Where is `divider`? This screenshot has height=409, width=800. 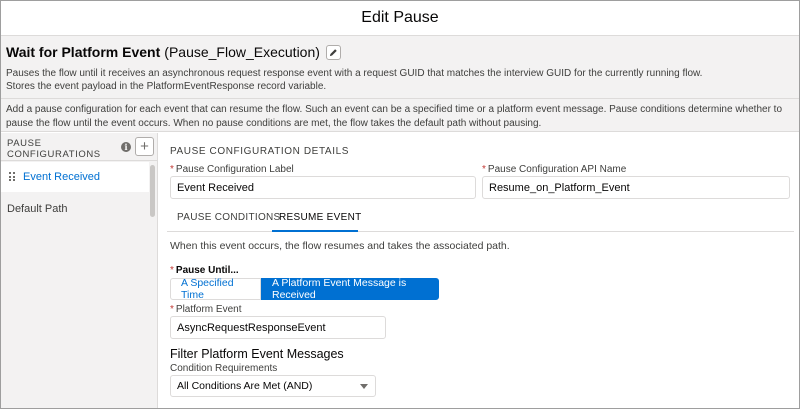 divider is located at coordinates (400, 98).